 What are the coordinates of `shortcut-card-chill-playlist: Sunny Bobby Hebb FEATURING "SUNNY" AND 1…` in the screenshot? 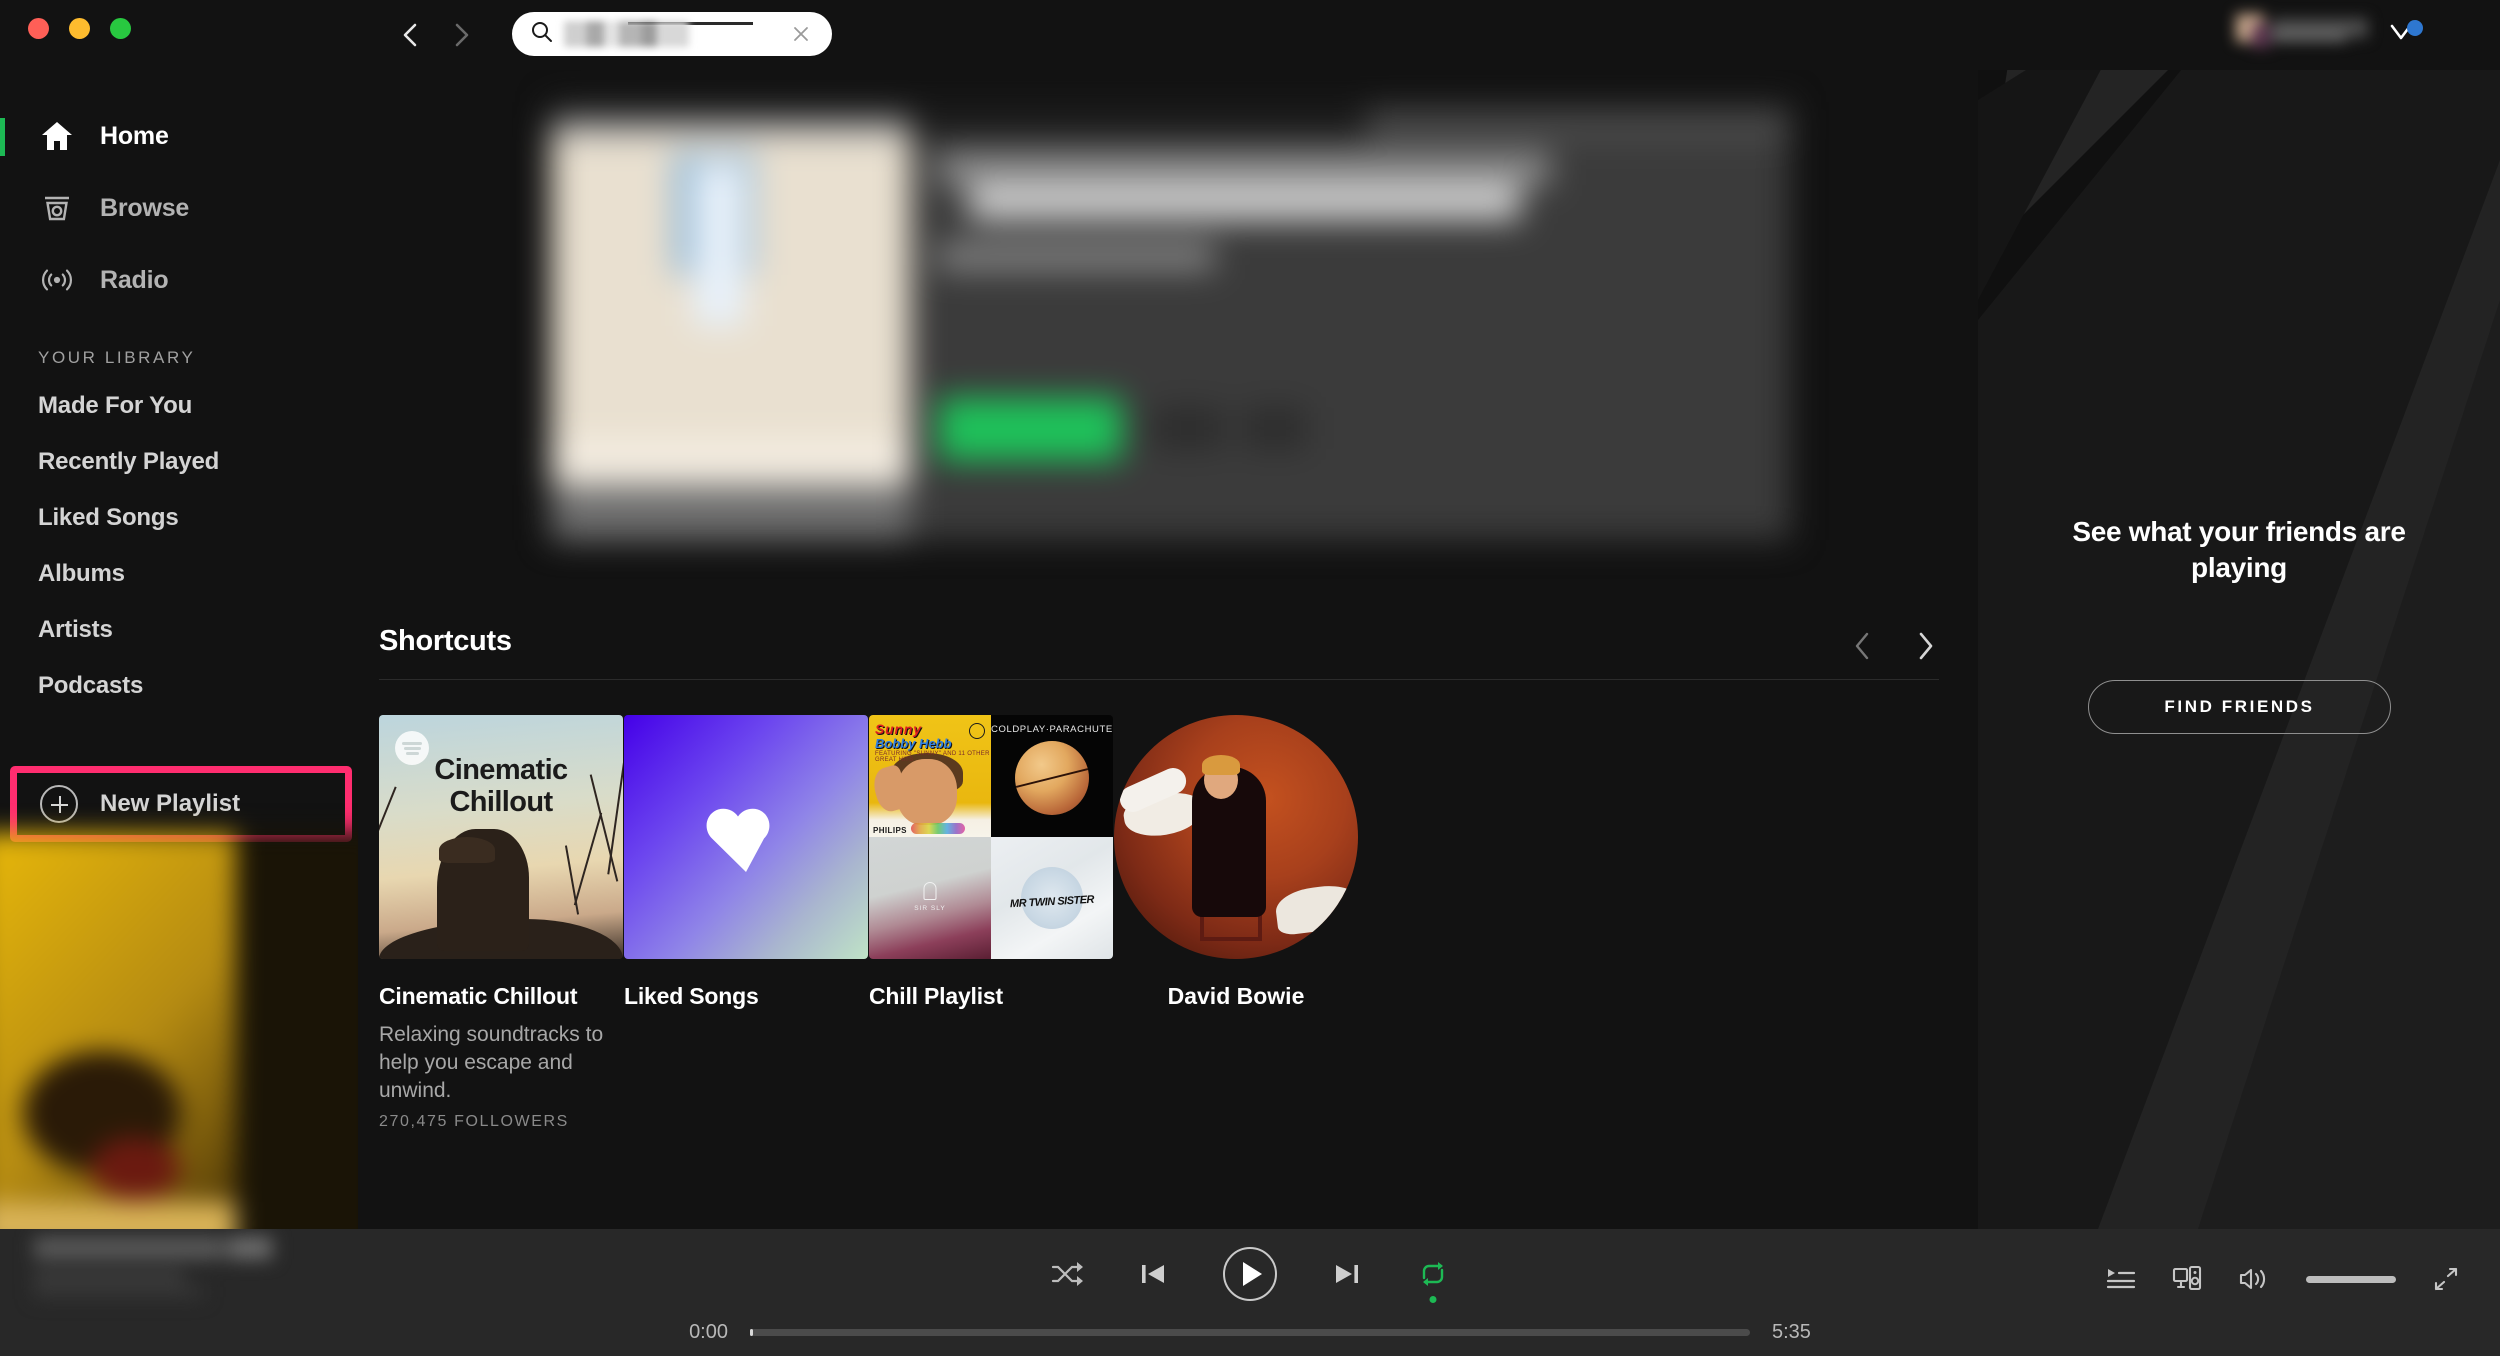 It's located at (991, 862).